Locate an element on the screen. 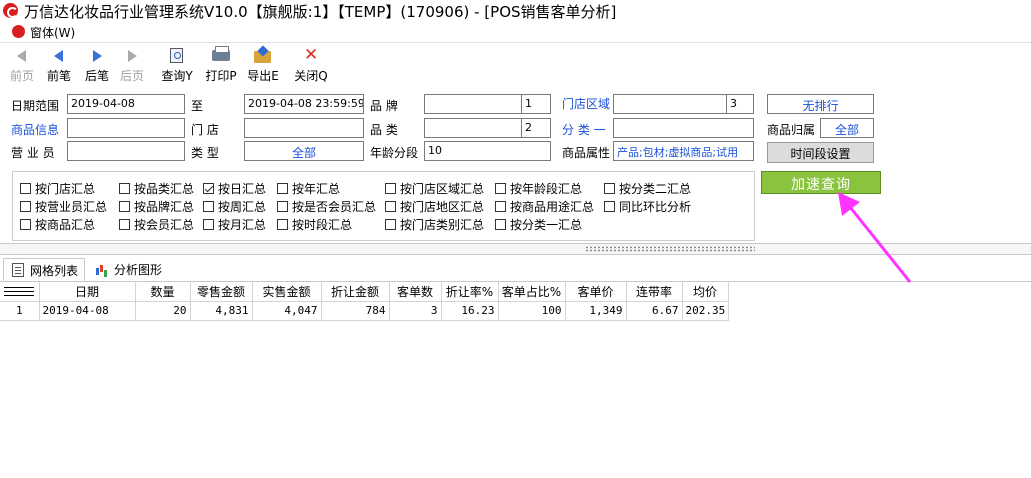 Image resolution: width=1031 pixels, height=478 pixels. checkbox-label: 按门店区域汇总 is located at coordinates (442, 189).